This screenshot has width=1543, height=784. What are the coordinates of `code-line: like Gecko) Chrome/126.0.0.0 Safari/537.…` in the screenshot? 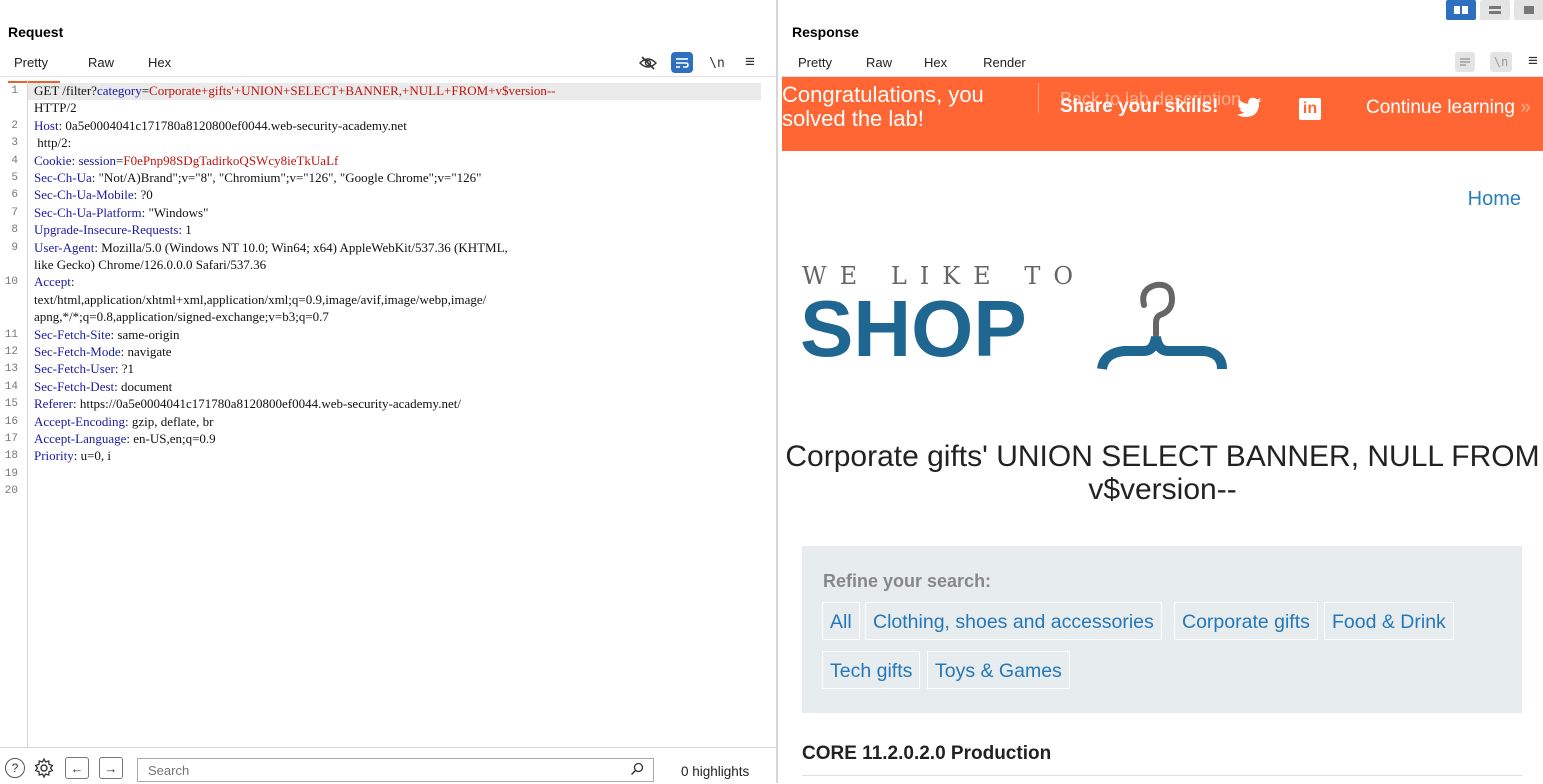 It's located at (150, 264).